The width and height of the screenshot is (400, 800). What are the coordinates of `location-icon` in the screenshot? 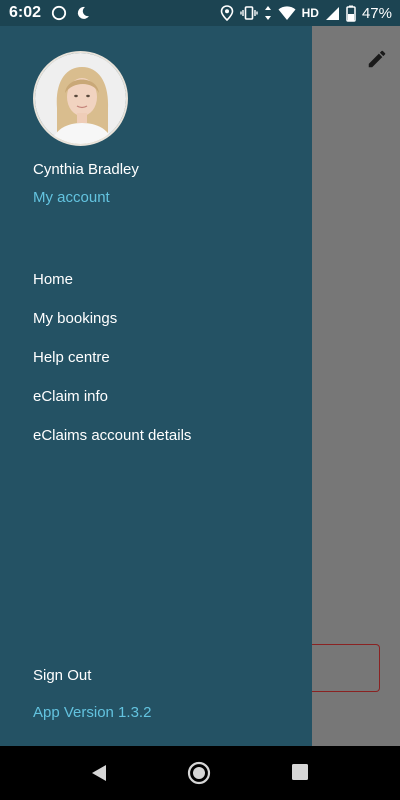 It's located at (226, 13).